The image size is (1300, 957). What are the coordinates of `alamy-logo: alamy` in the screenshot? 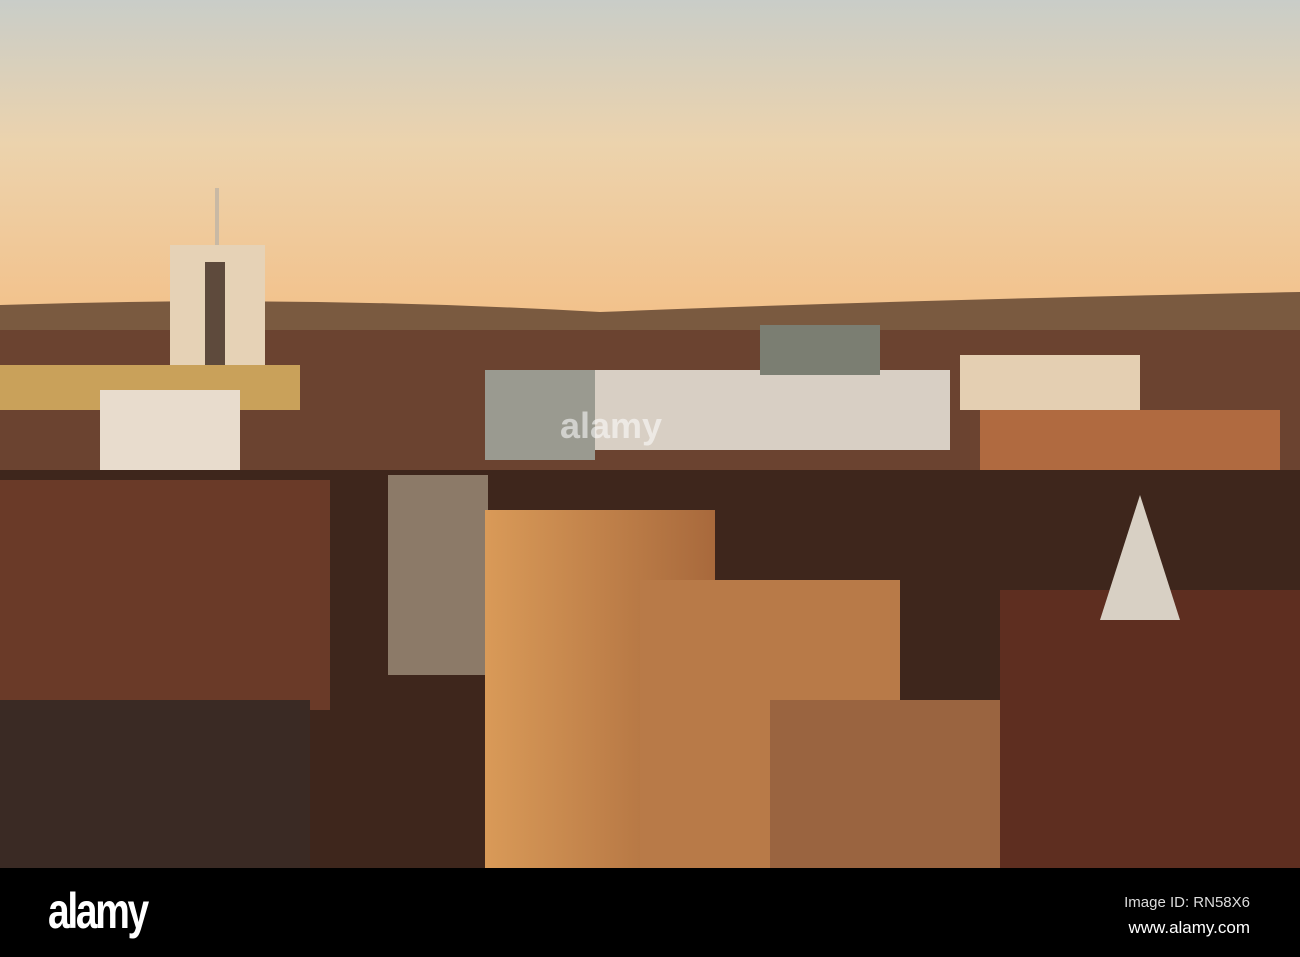 It's located at (98, 911).